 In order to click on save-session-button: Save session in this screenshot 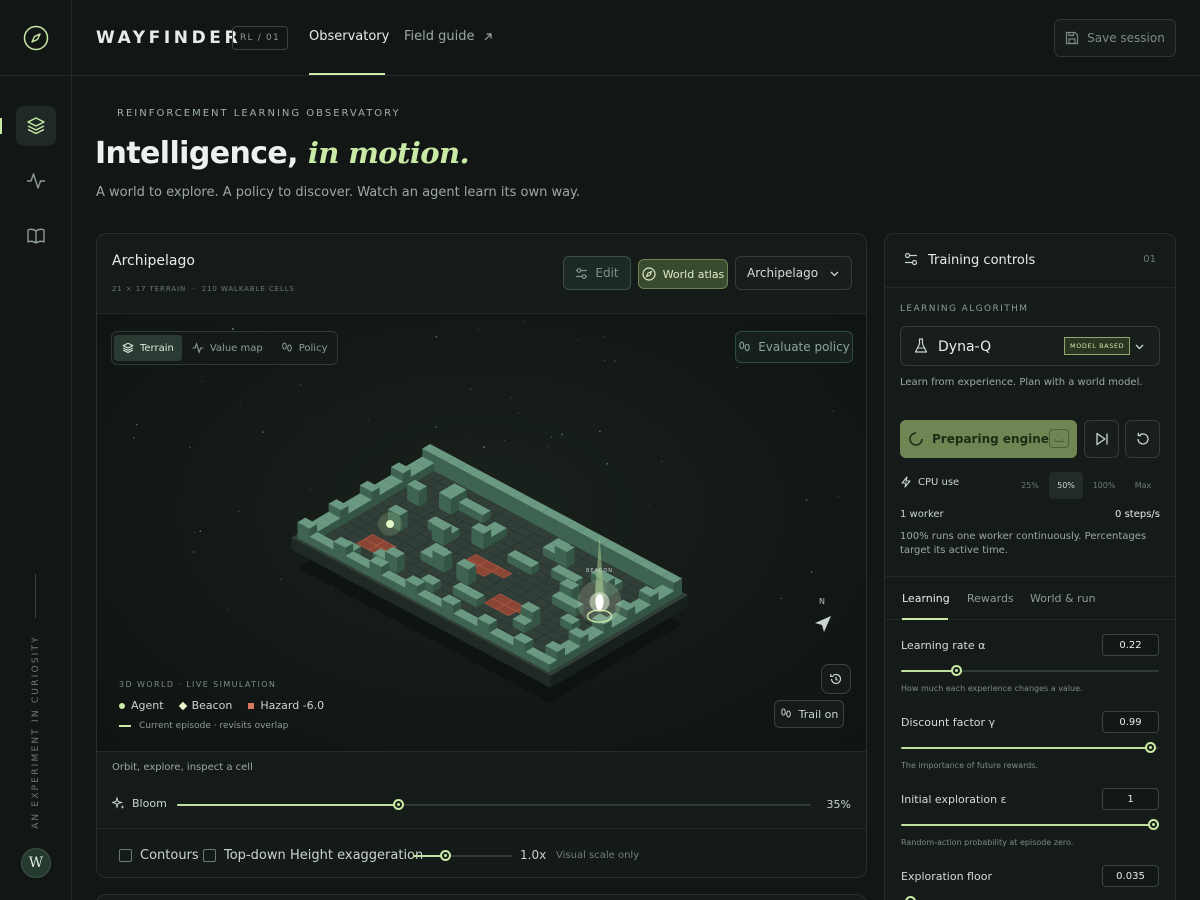, I will do `click(1115, 38)`.